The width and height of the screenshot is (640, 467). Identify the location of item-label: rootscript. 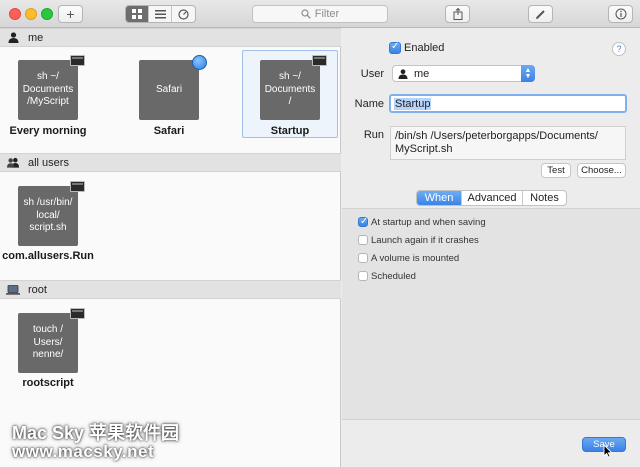
(48, 383).